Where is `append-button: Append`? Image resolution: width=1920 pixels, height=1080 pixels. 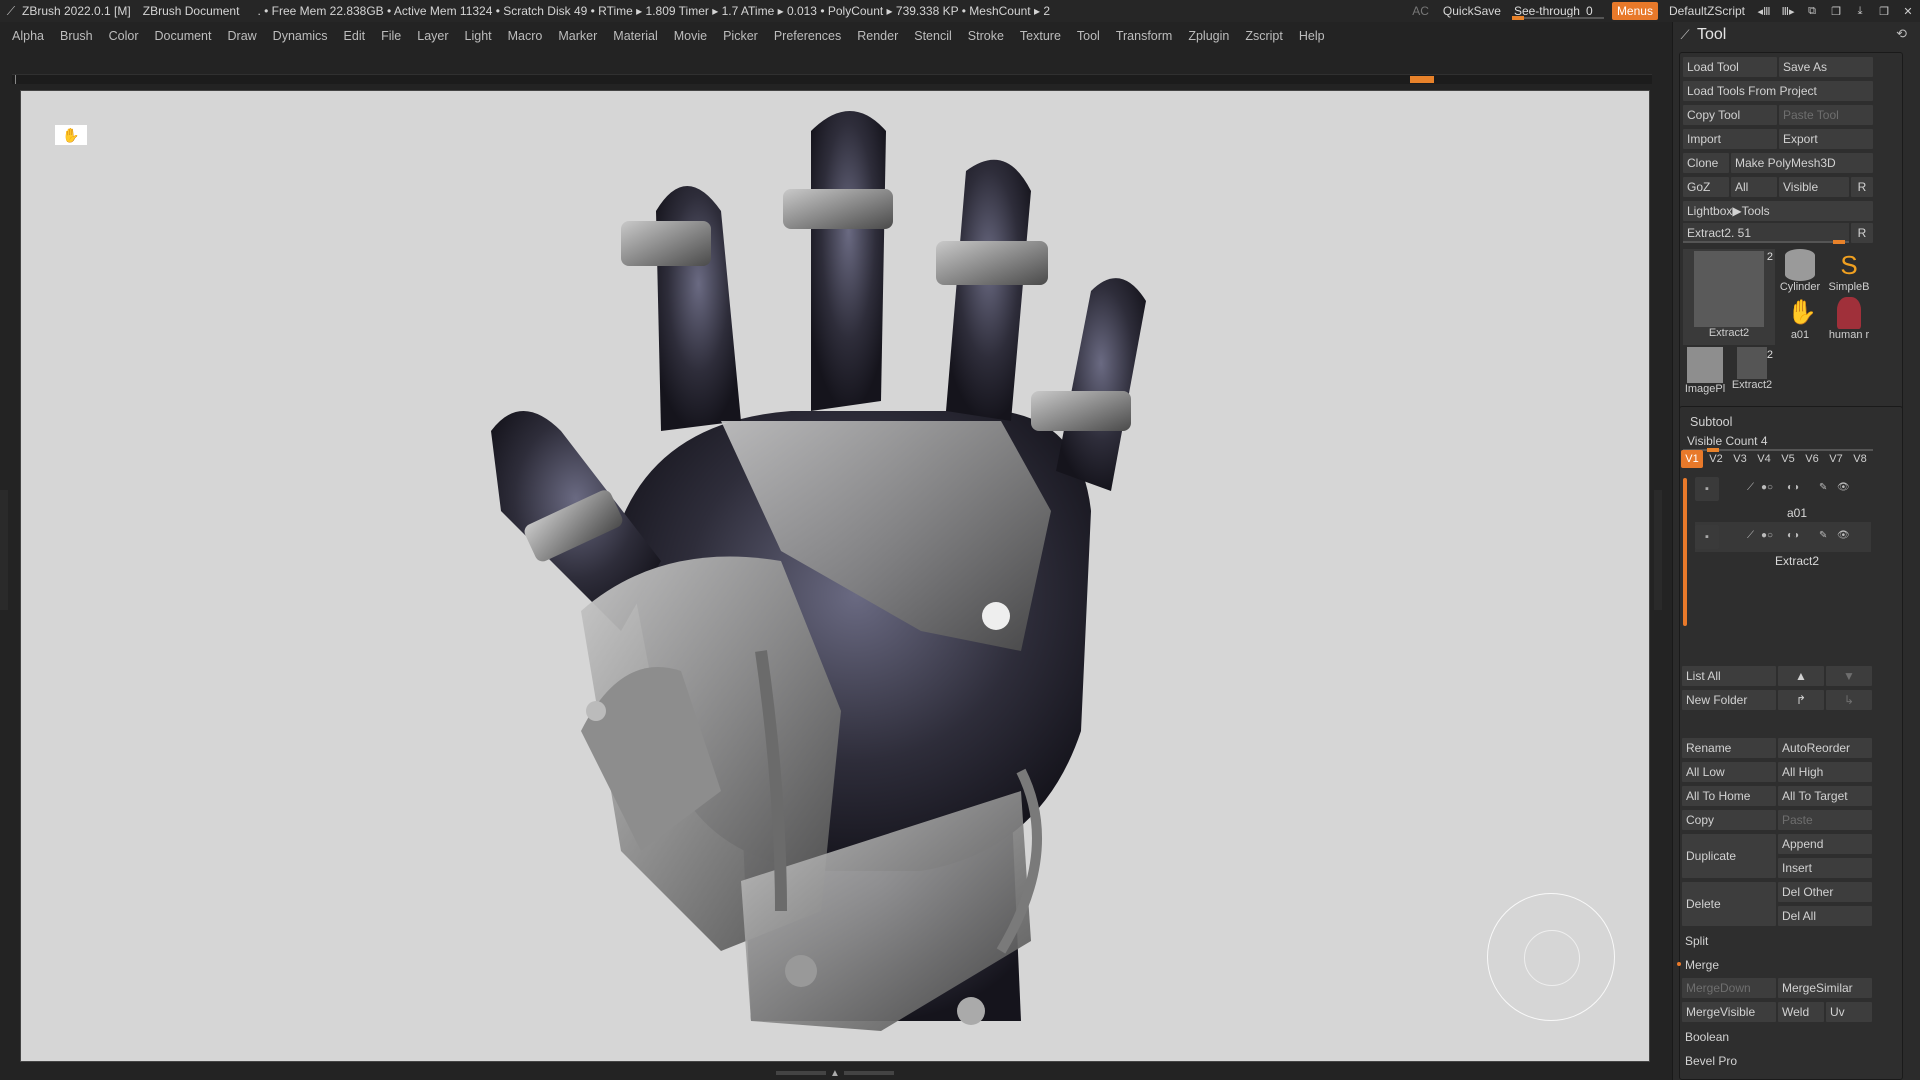 append-button: Append is located at coordinates (1825, 844).